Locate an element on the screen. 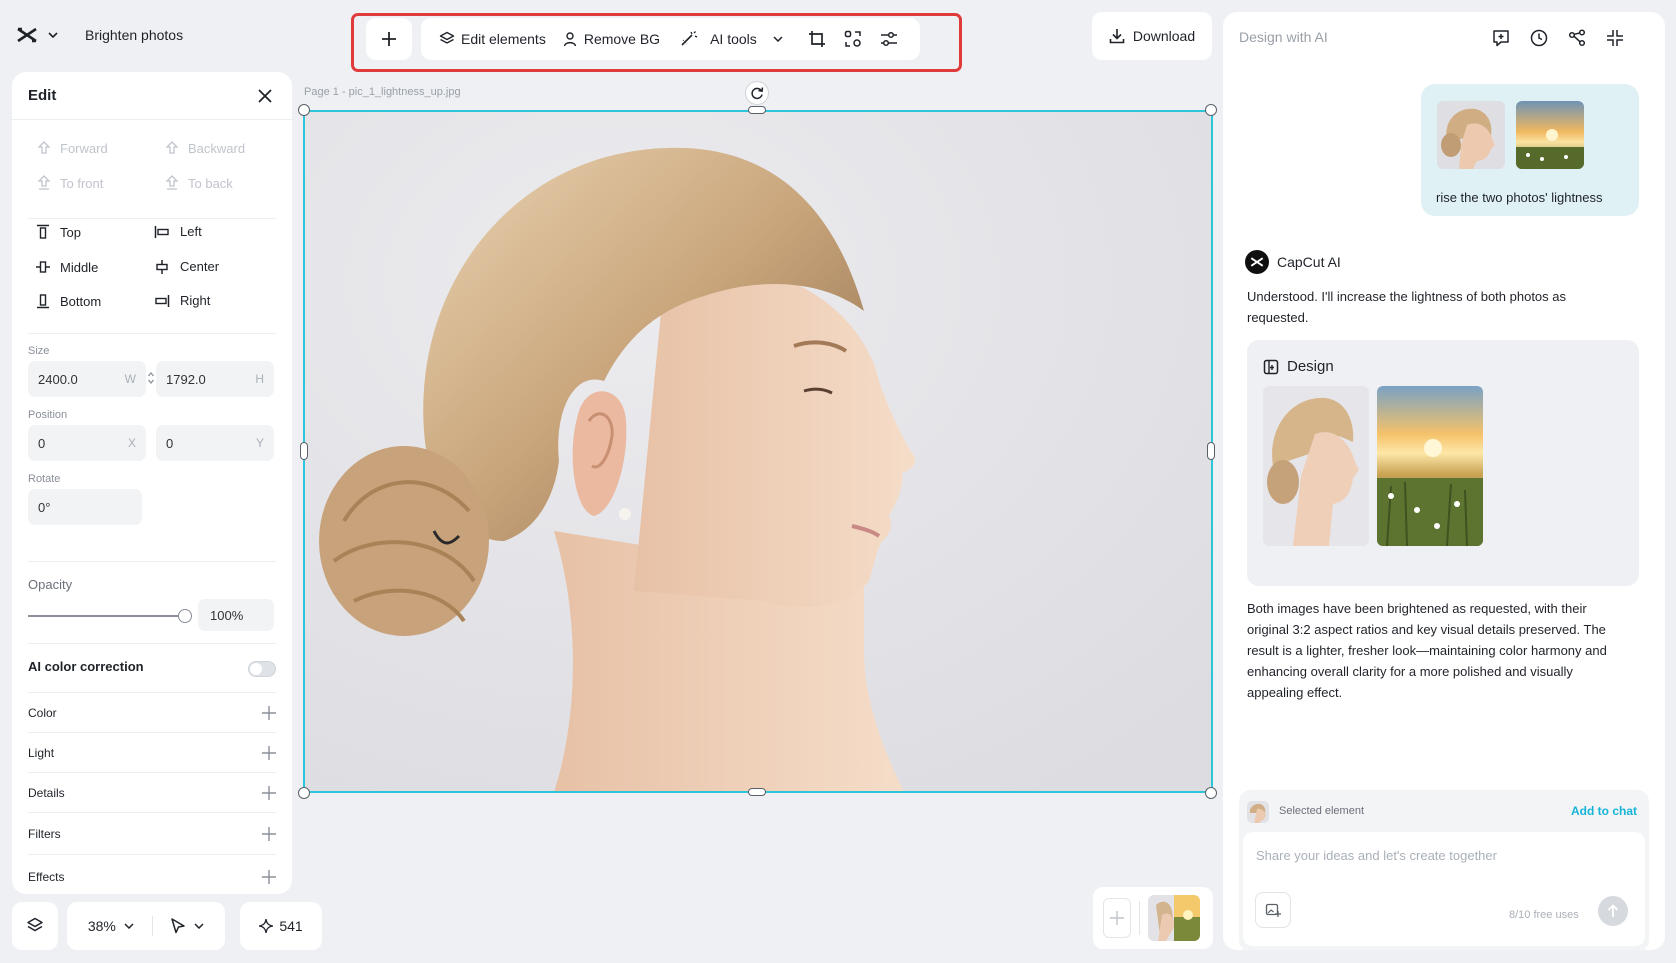 This screenshot has width=1676, height=963. close-edit-panel-button is located at coordinates (265, 96).